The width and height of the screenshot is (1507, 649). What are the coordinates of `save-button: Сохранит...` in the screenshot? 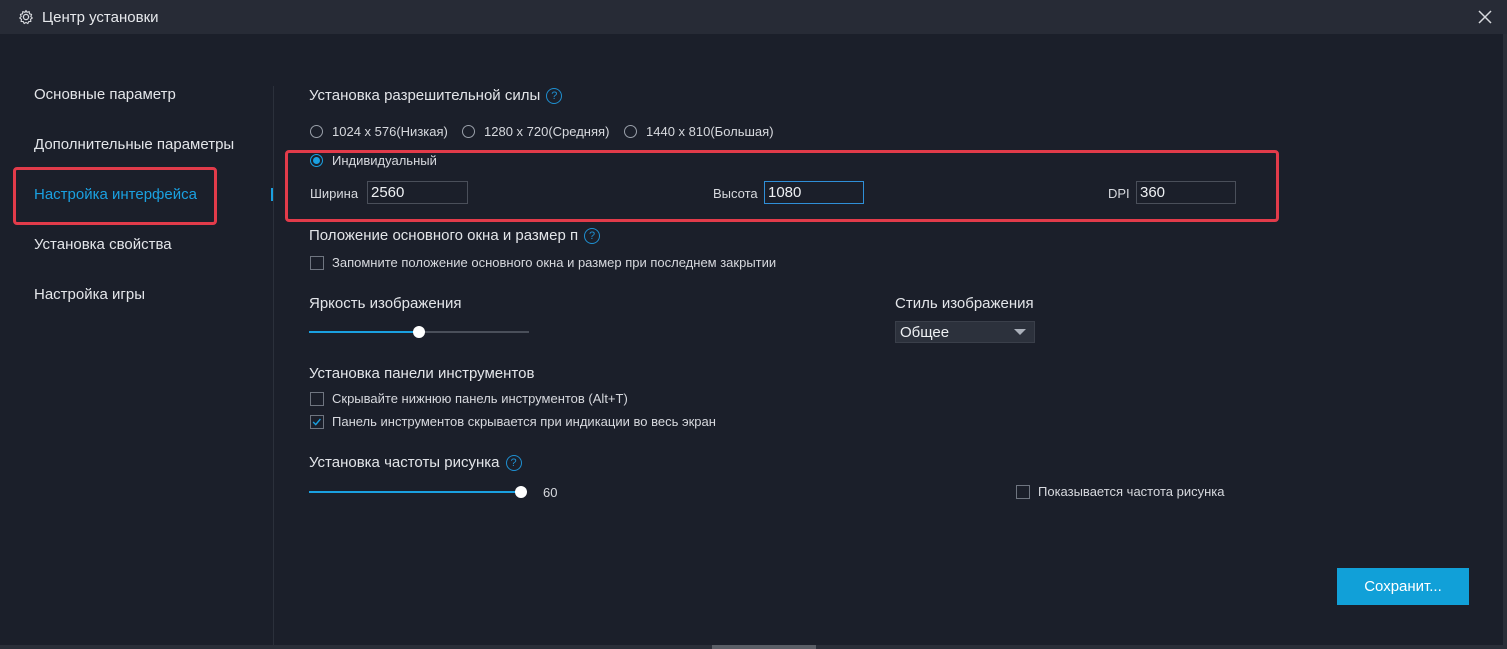 It's located at (1403, 586).